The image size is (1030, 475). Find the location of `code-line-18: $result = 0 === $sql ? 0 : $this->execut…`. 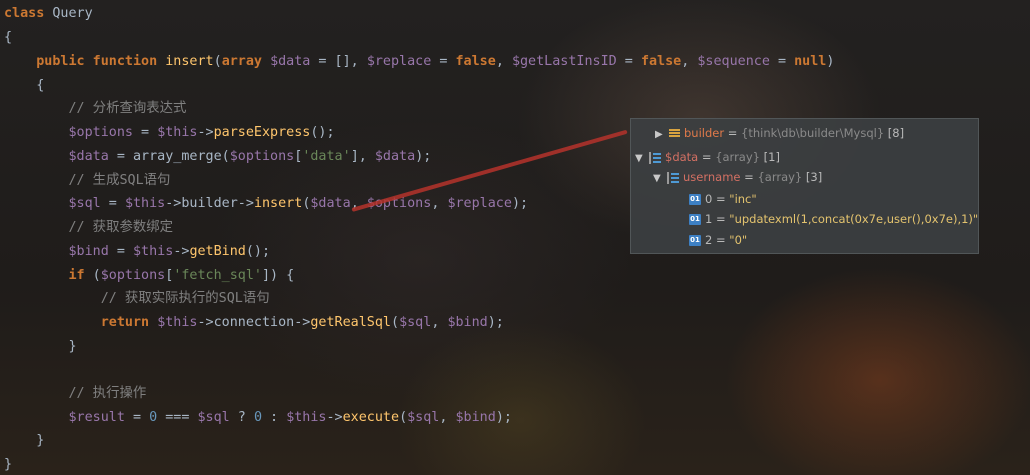

code-line-18: $result = 0 === $sql ? 0 : $this->execut… is located at coordinates (290, 417).